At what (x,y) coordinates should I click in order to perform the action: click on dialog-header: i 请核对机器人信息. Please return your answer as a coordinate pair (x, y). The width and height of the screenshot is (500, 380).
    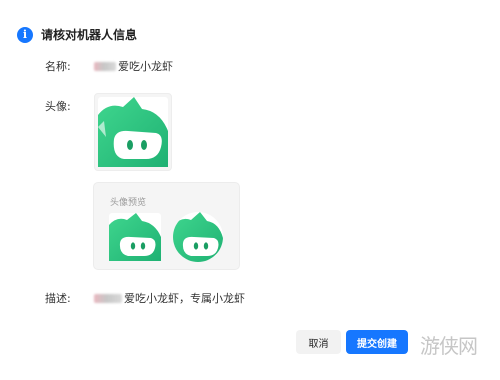
    Looking at the image, I should click on (77, 34).